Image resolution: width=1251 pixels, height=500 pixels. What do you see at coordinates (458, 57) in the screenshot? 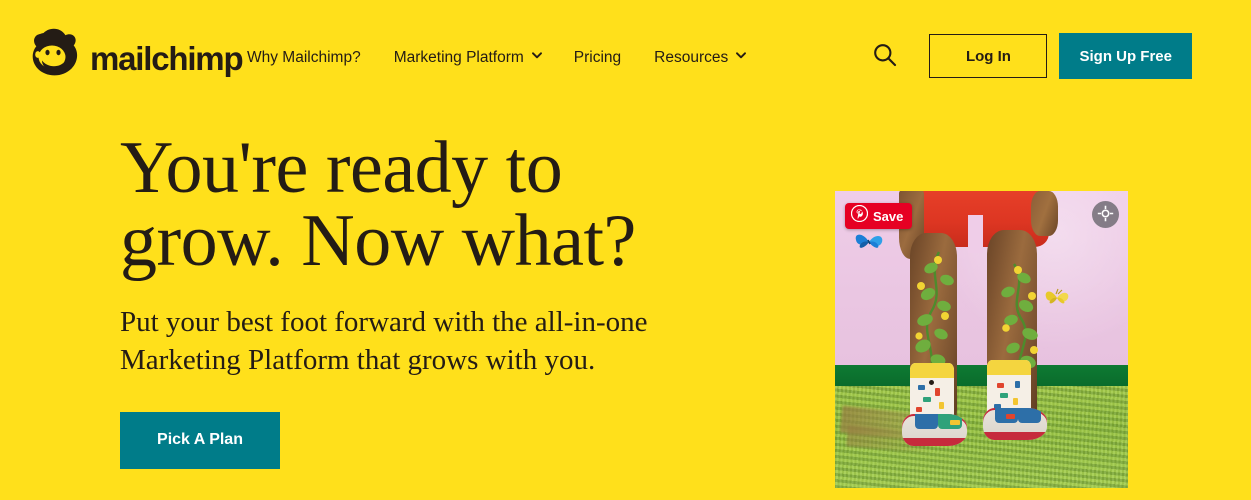
I see `nav-item-label: Marketing Platform` at bounding box center [458, 57].